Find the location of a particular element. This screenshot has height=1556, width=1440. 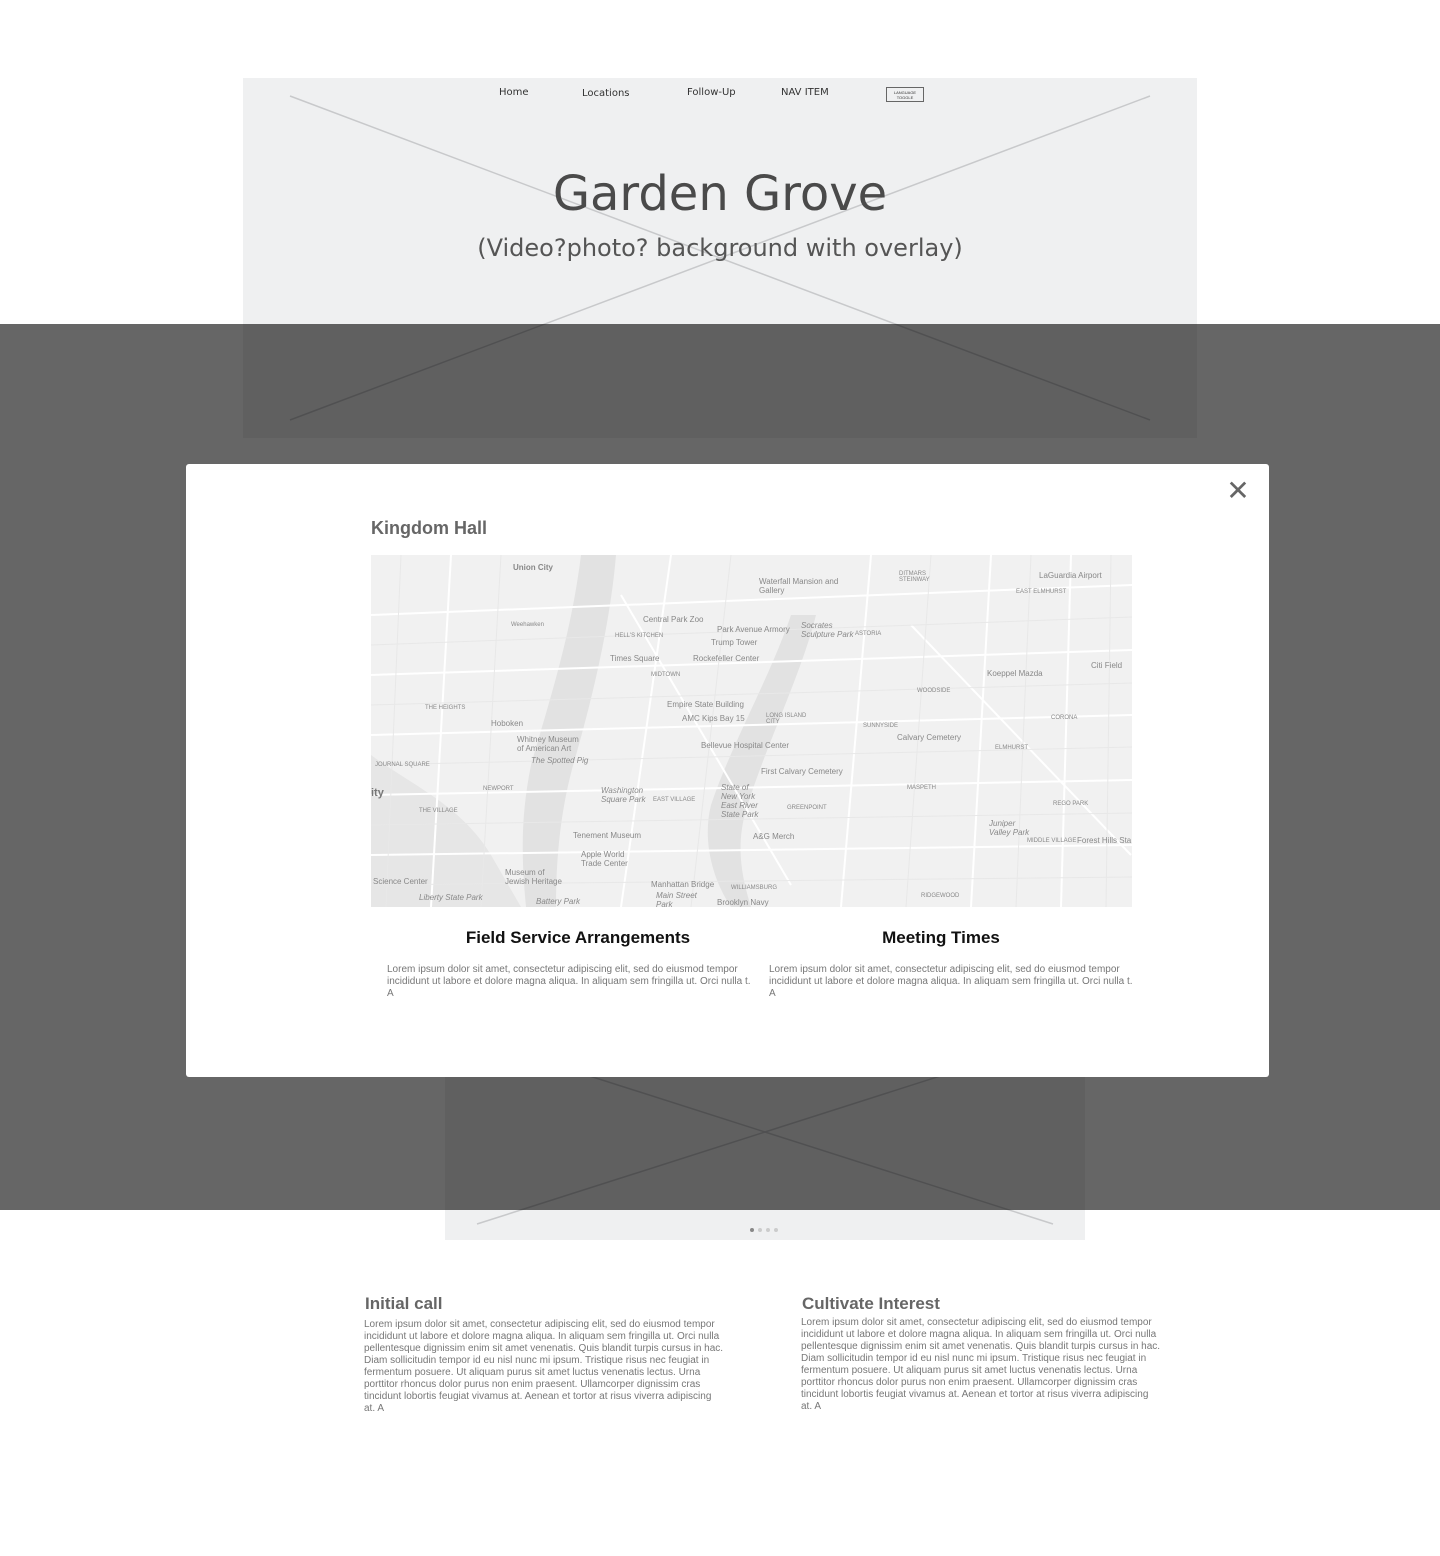

map-label: Union City is located at coordinates (533, 567).